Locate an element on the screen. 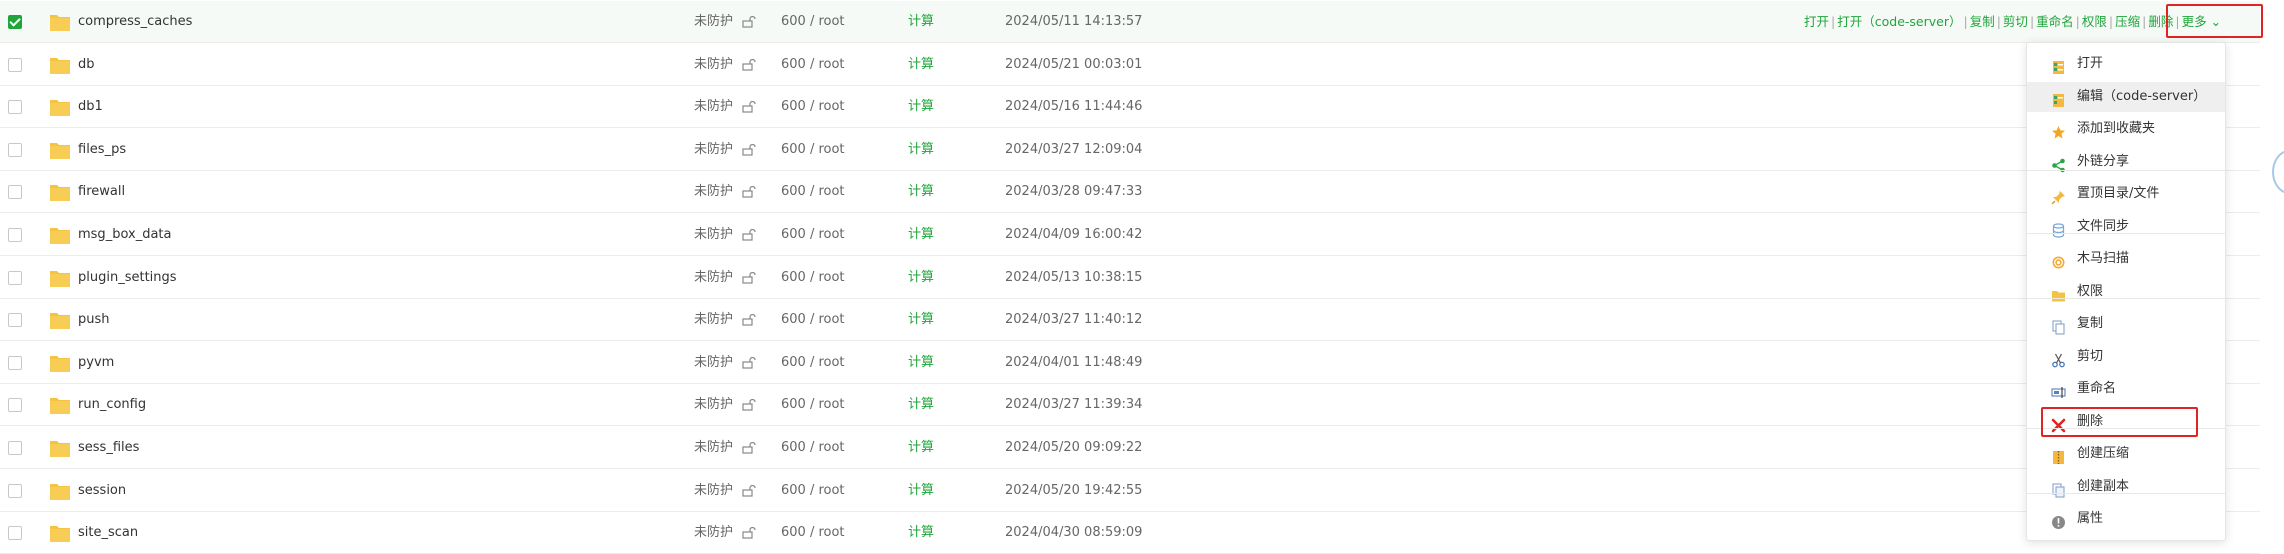 This screenshot has width=2284, height=554. file-name: sess_files is located at coordinates (108, 448).